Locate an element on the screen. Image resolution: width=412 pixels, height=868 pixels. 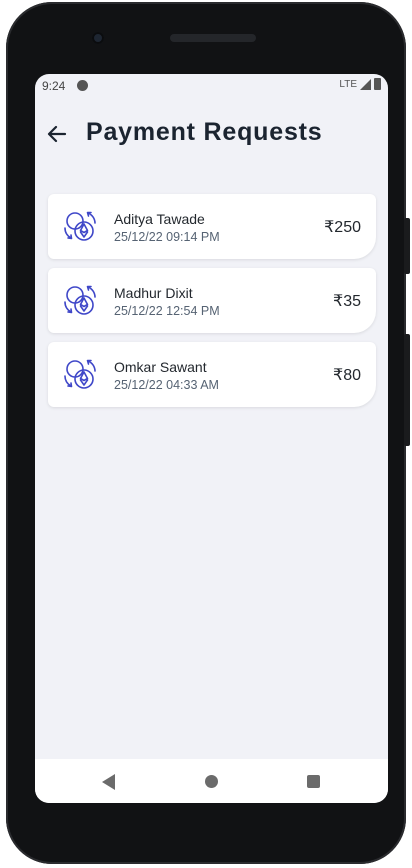
requester-name: Omkar Sawant is located at coordinates (160, 367).